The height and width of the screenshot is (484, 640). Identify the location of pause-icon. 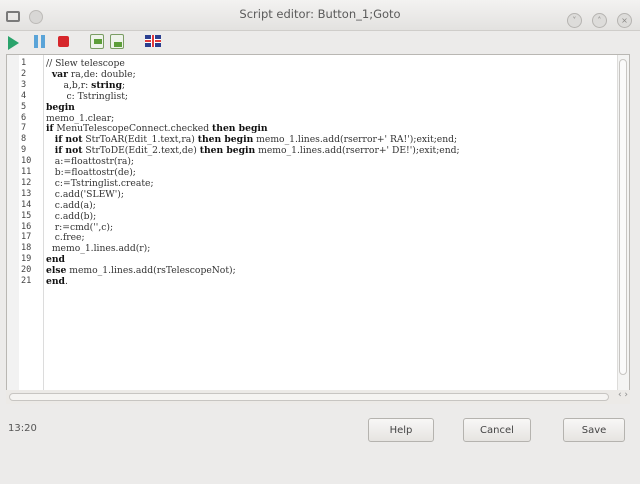
(40, 41).